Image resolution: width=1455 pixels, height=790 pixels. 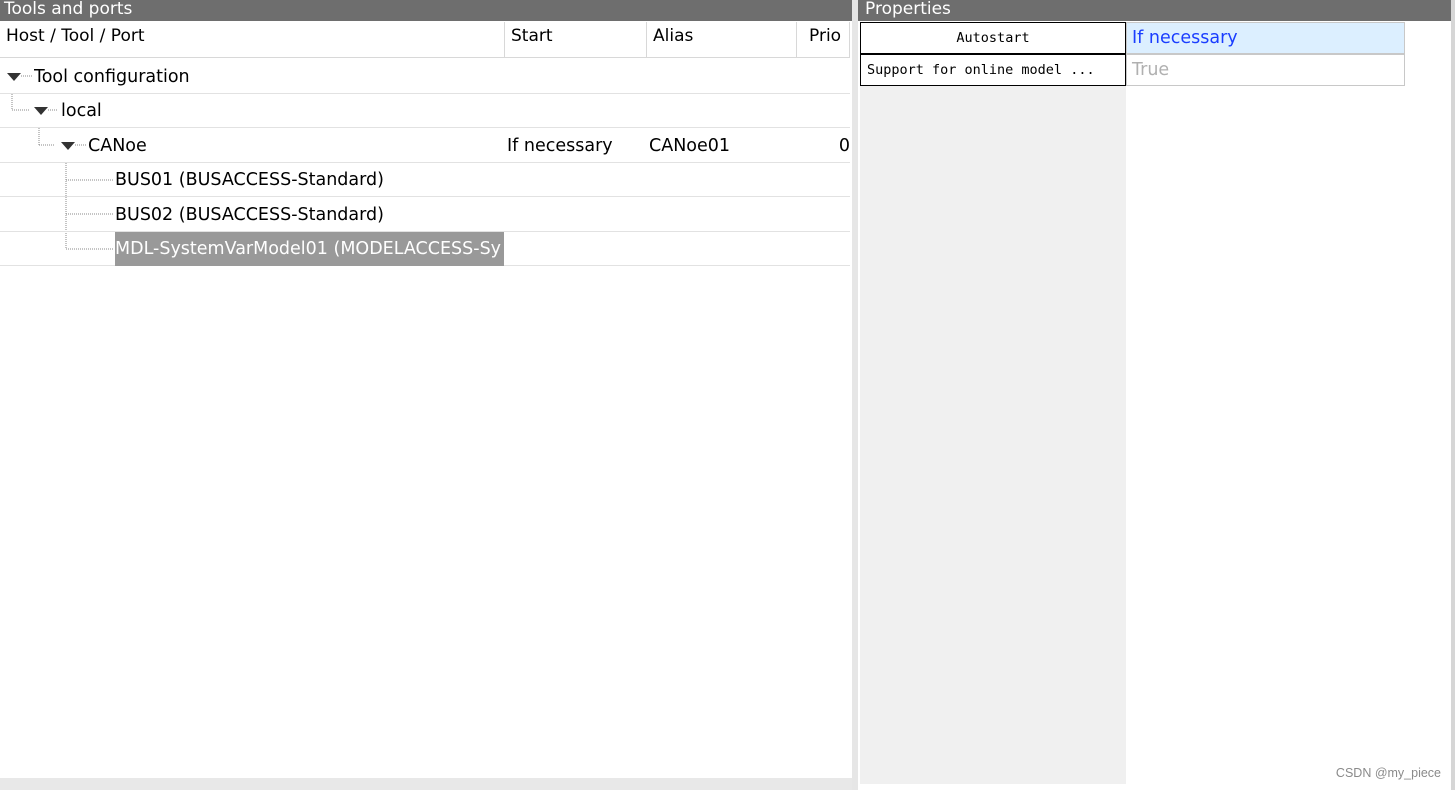 I want to click on horizontal-scrollbar, so click(x=426, y=784).